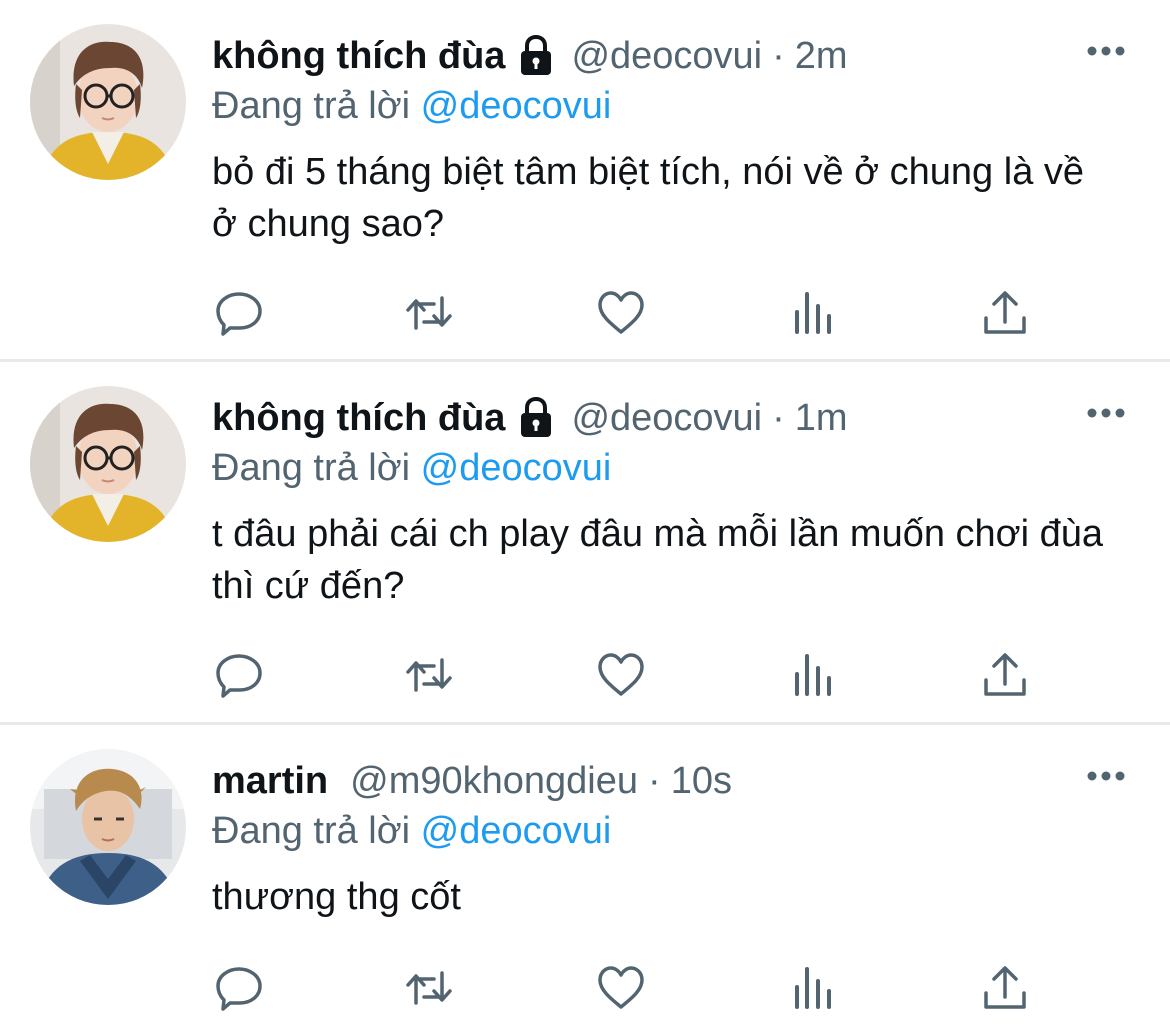  I want to click on timestamp: 10s, so click(701, 781).